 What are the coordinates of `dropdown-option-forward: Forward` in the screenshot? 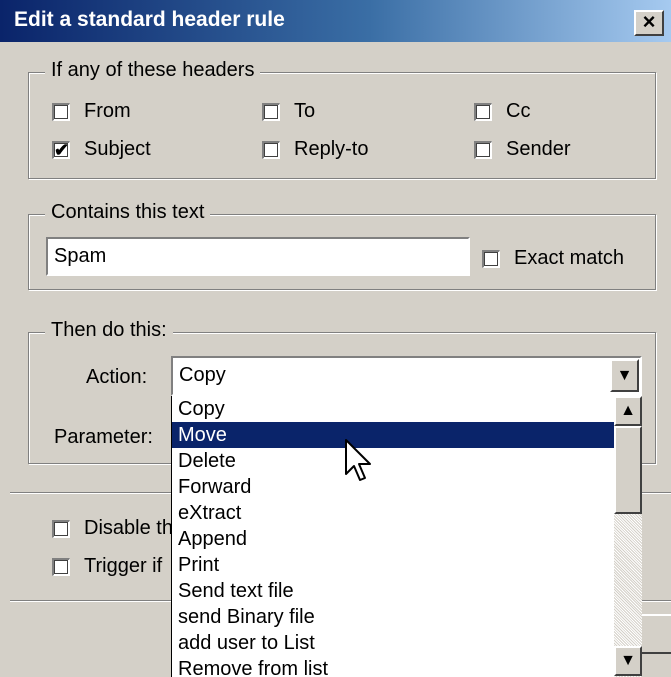 It's located at (393, 487).